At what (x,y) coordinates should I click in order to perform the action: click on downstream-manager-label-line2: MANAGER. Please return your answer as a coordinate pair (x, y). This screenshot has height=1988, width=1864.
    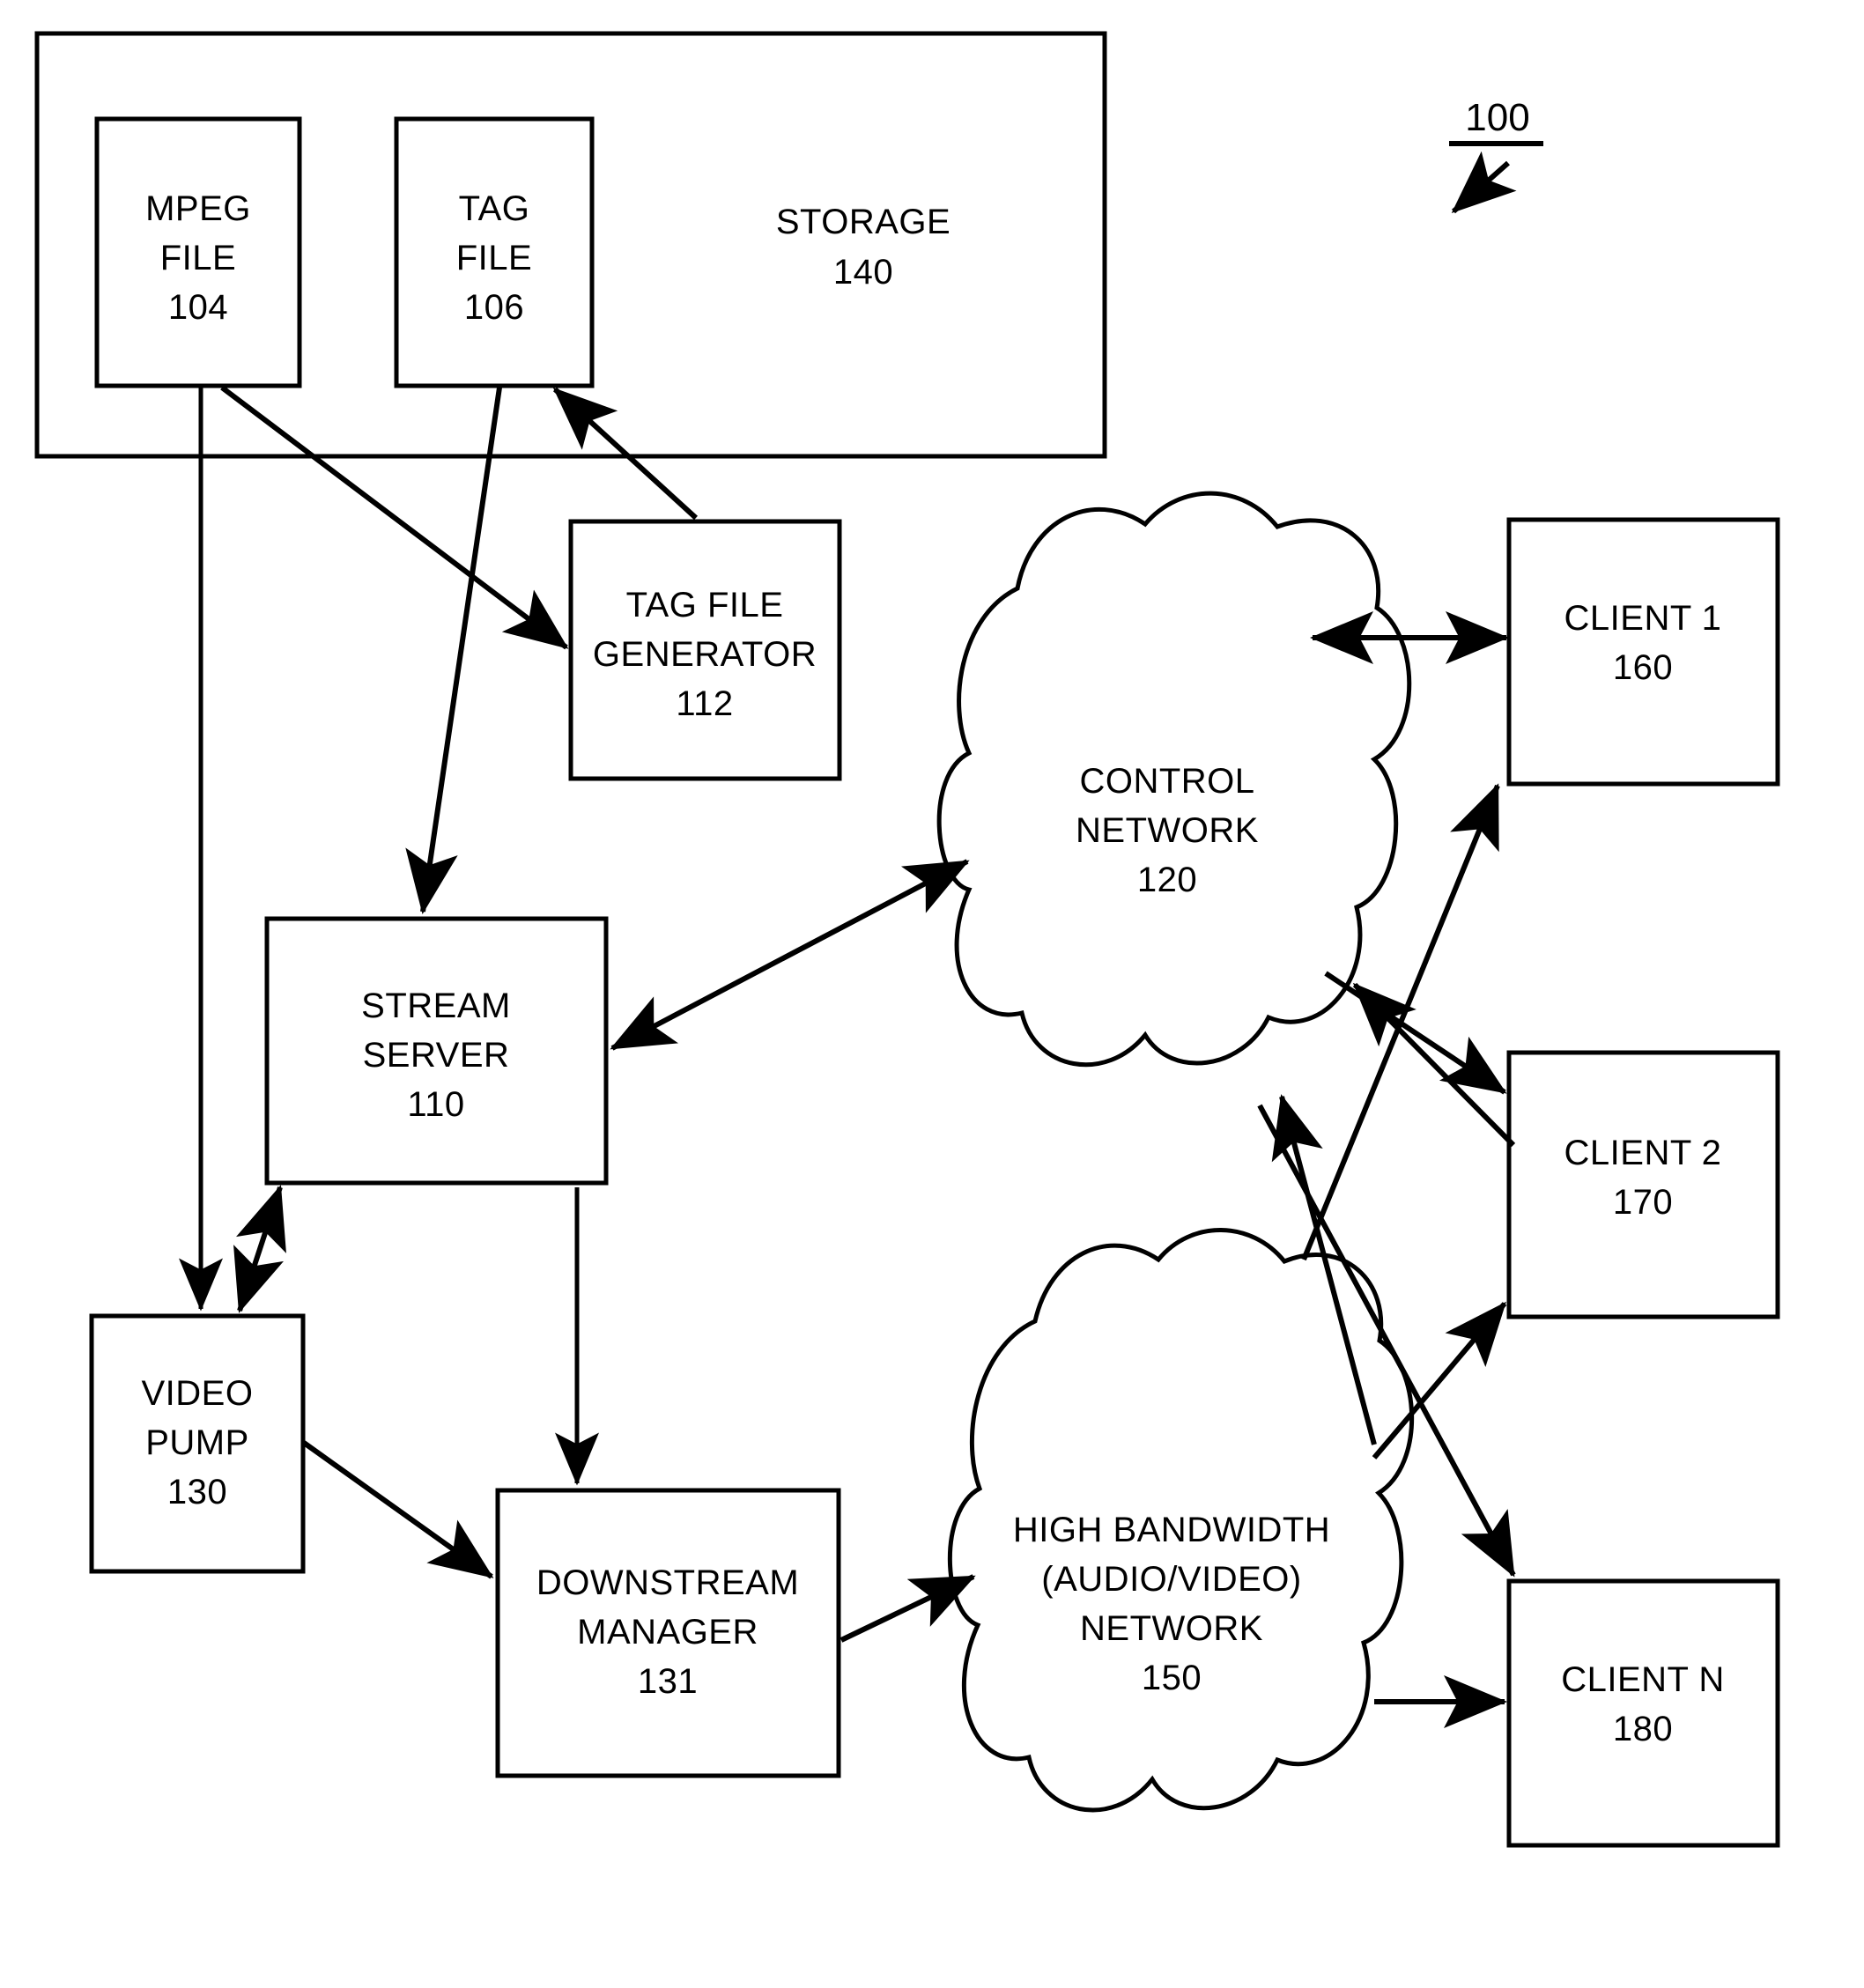
    Looking at the image, I should click on (667, 1633).